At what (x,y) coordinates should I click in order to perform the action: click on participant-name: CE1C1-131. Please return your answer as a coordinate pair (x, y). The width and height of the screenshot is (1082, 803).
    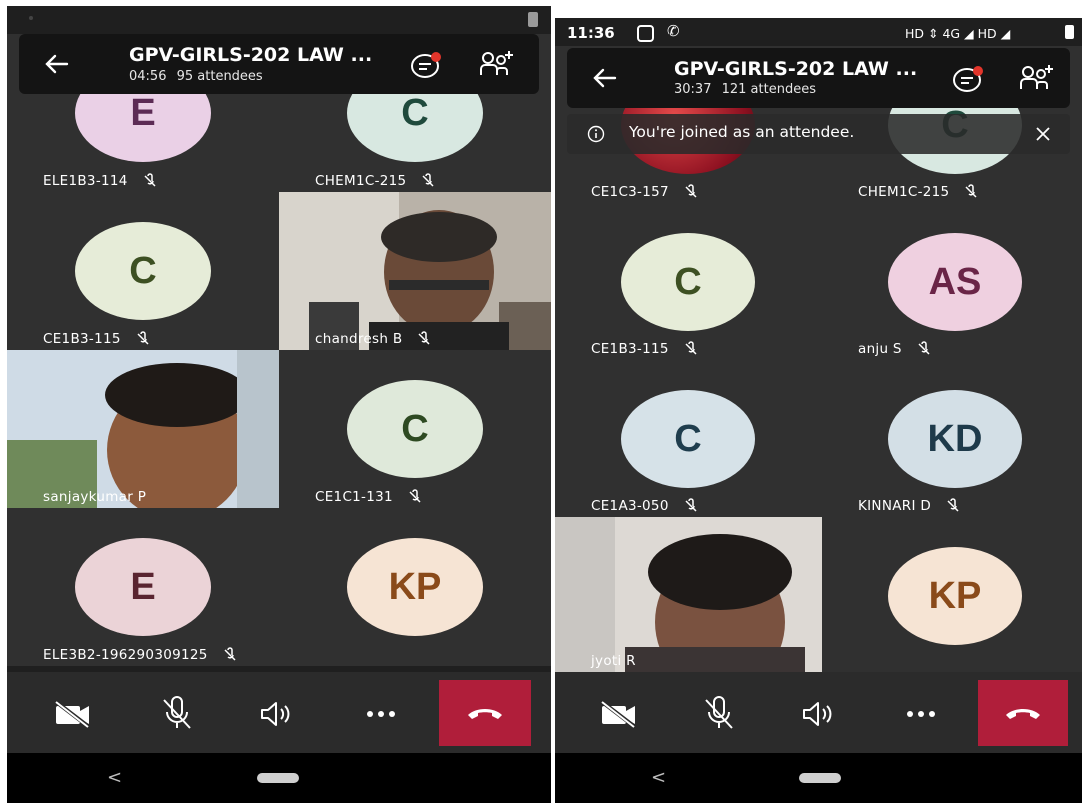
    Looking at the image, I should click on (354, 497).